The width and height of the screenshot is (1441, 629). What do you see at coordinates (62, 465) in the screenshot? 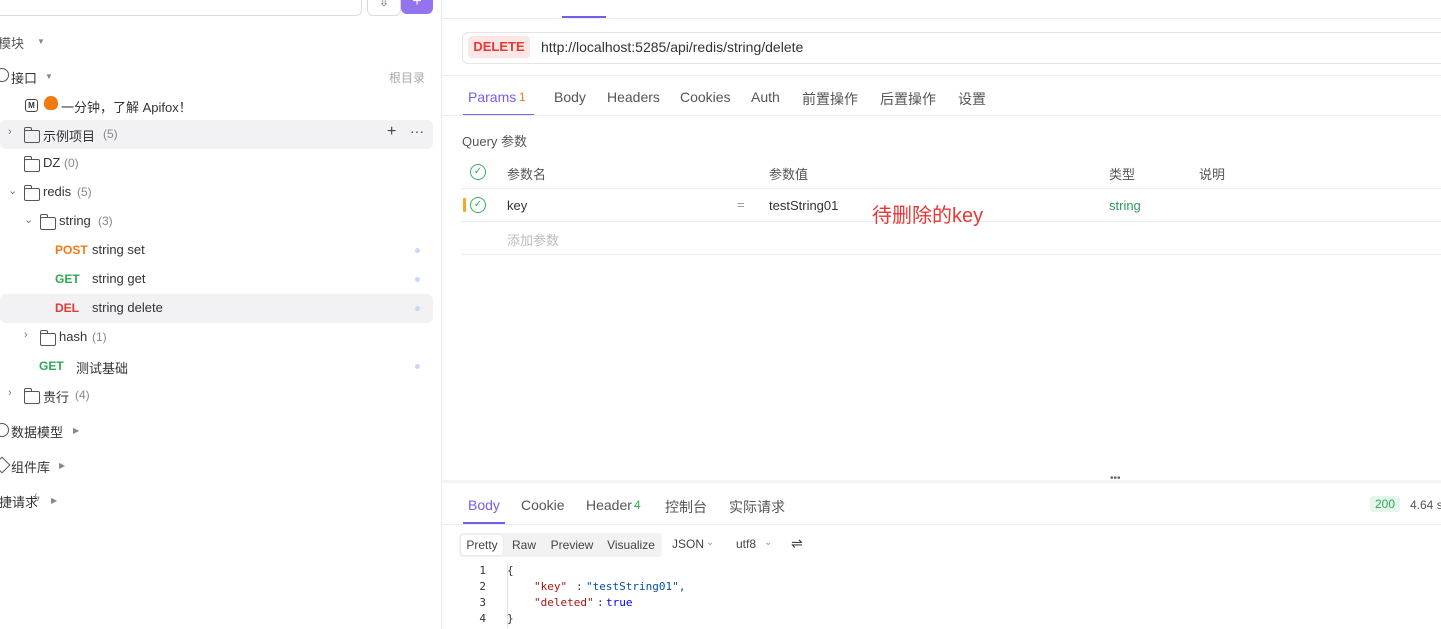
I see `caret-right-icon: ▶` at bounding box center [62, 465].